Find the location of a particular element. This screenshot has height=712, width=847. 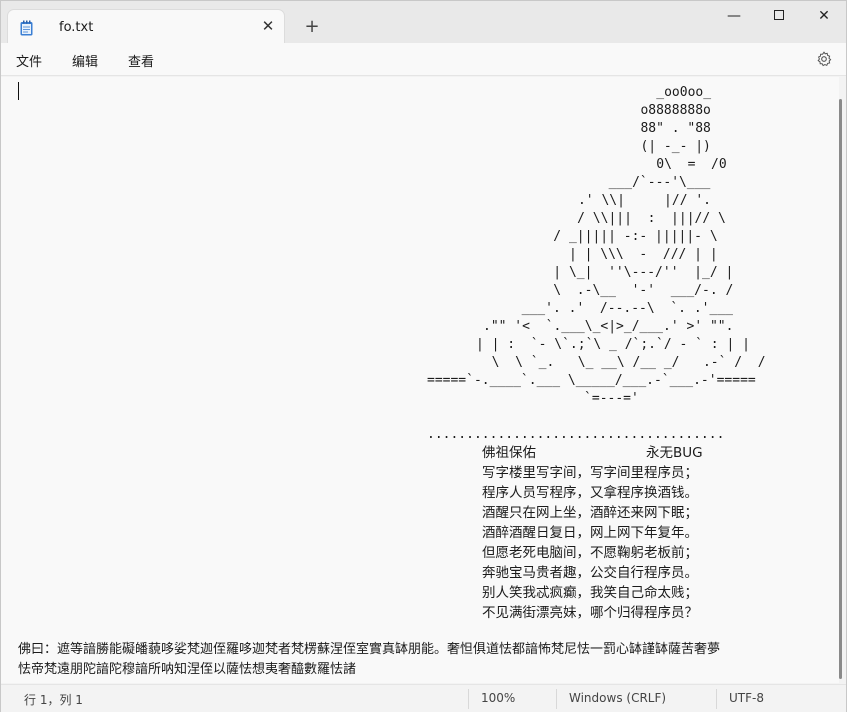

poem-line: 酒醉酒醒日复日，网上网下年复年。 is located at coordinates (590, 533).